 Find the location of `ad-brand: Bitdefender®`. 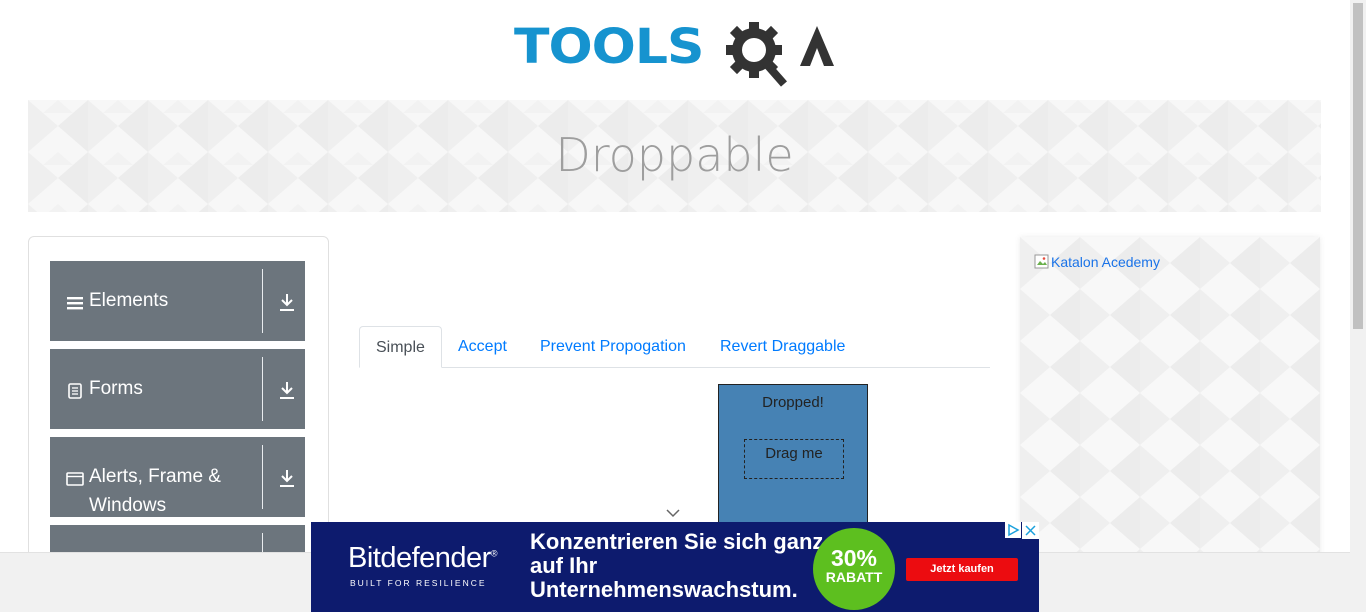

ad-brand: Bitdefender® is located at coordinates (422, 558).